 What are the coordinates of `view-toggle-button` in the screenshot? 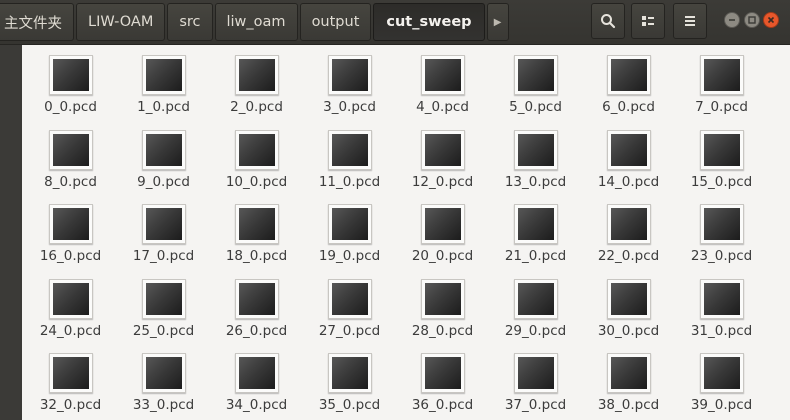 It's located at (648, 21).